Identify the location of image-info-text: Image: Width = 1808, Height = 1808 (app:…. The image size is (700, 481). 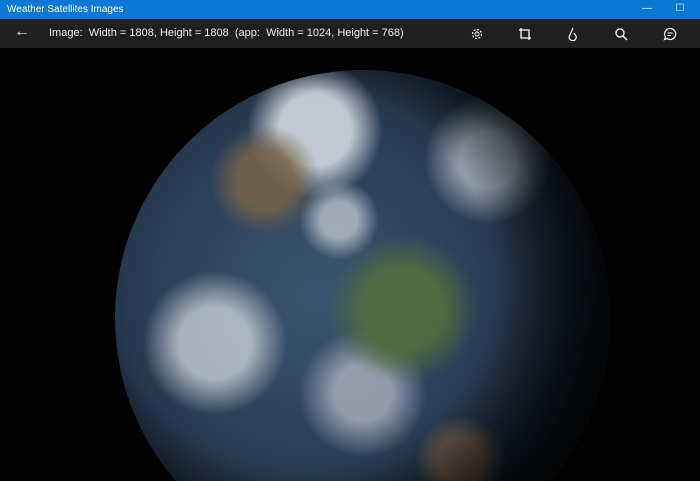
(226, 33).